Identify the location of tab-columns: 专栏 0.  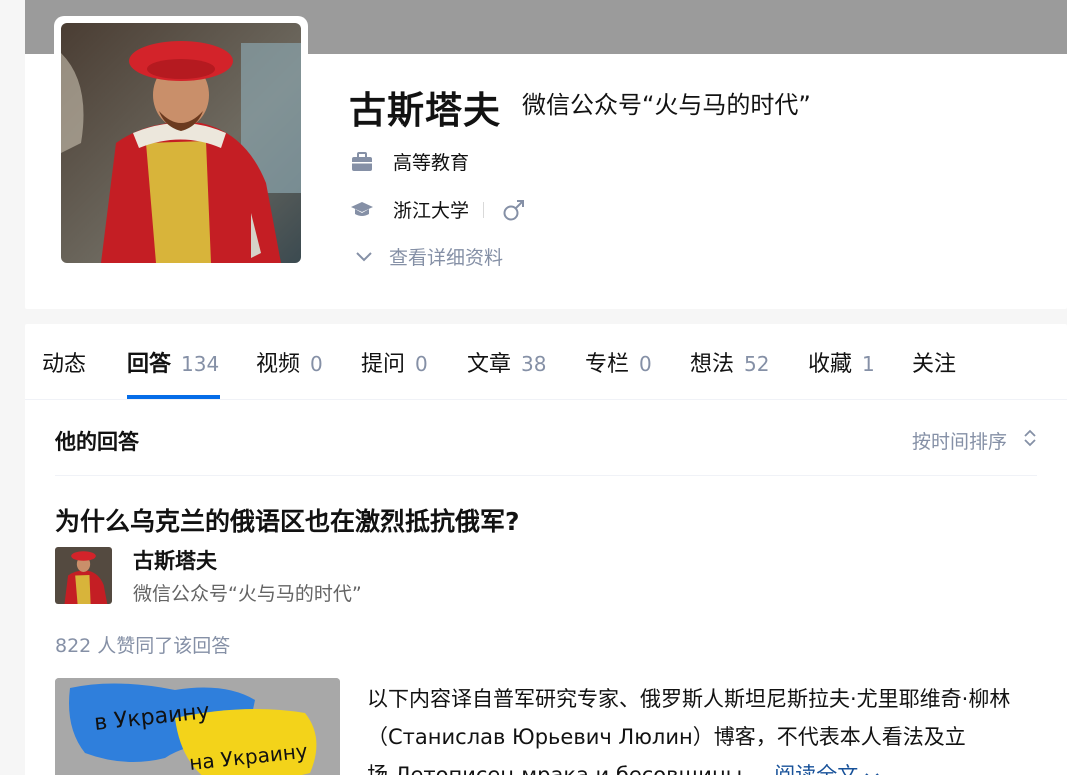
(618, 362).